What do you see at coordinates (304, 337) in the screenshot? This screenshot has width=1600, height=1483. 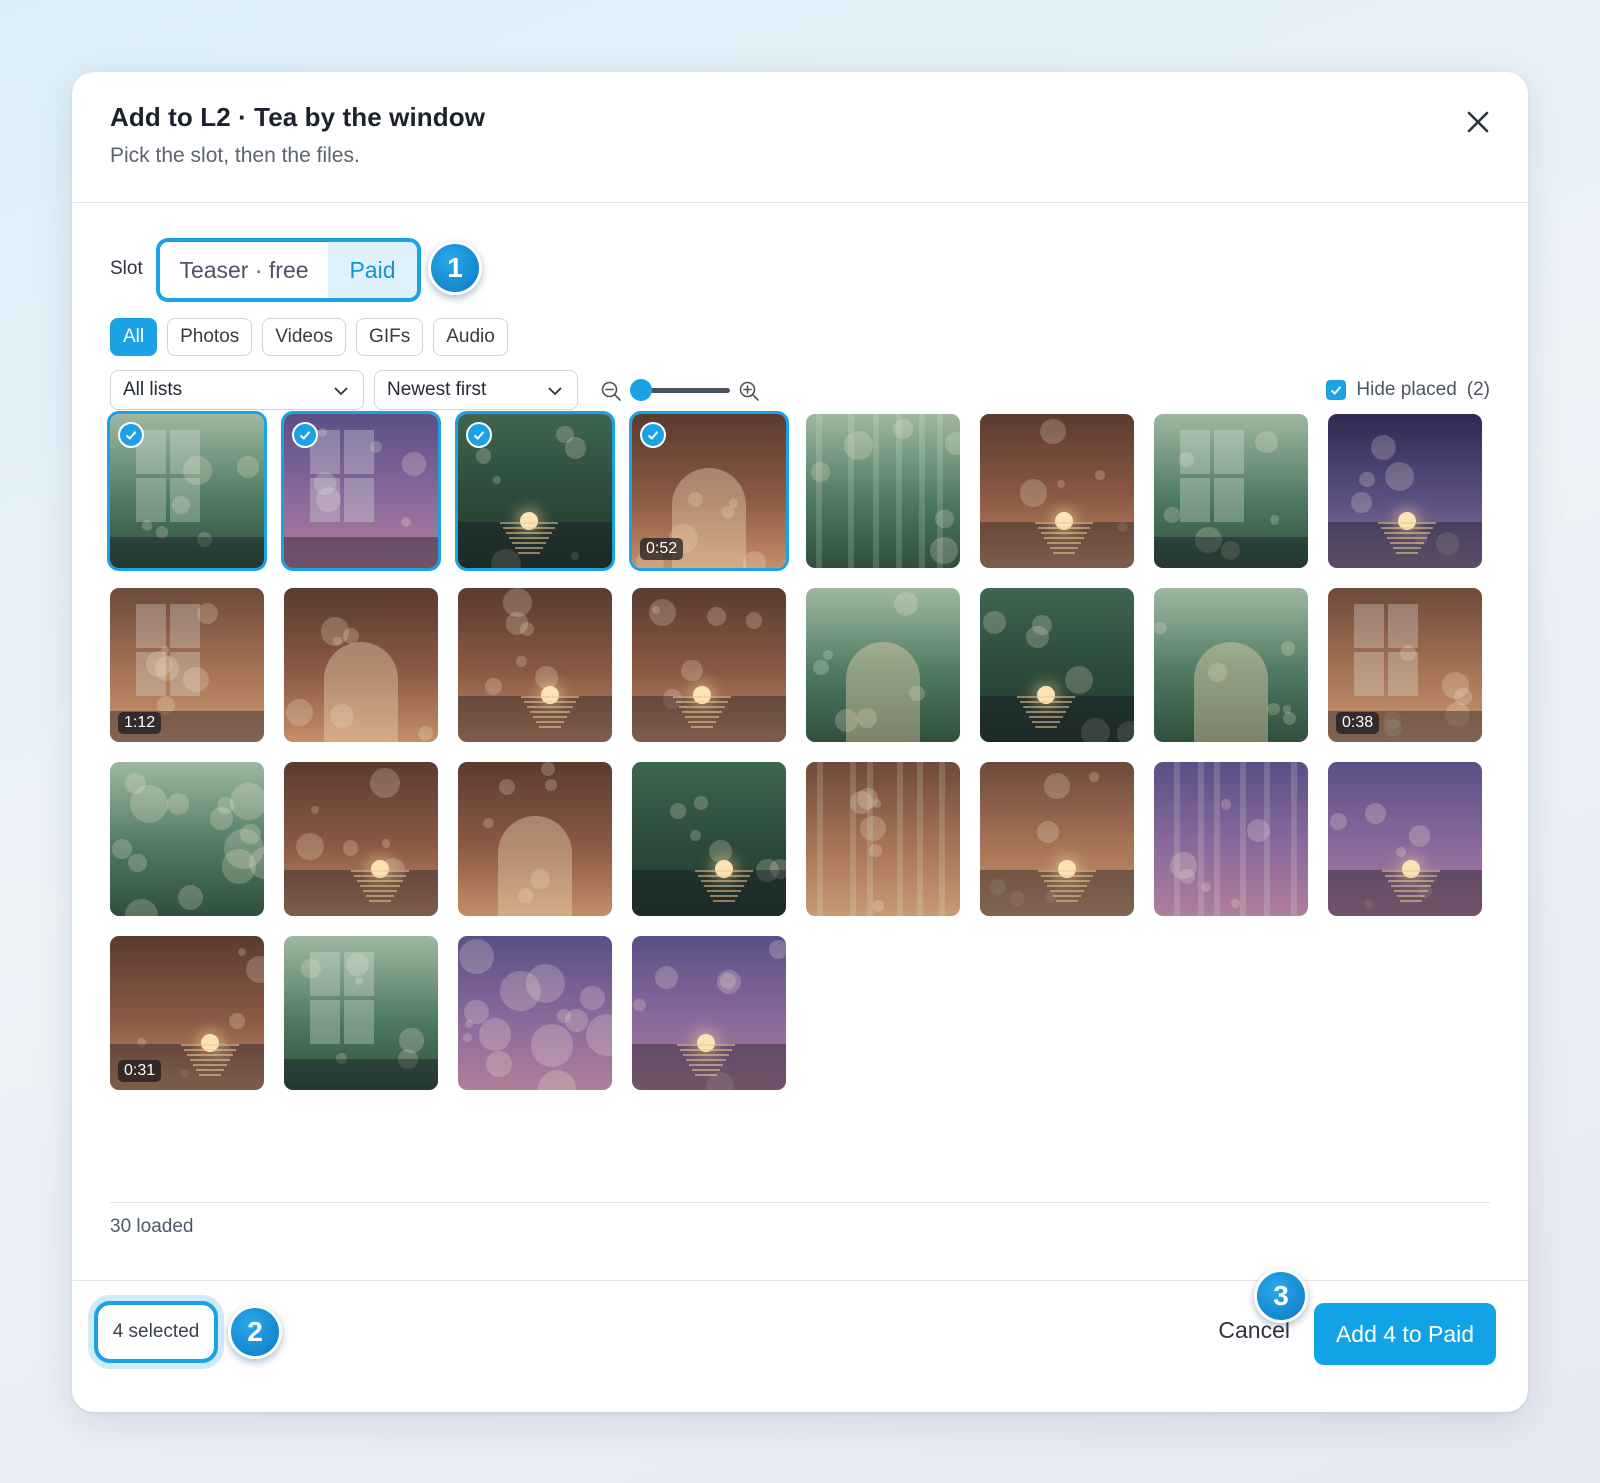 I see `filter-chip-videos: Videos` at bounding box center [304, 337].